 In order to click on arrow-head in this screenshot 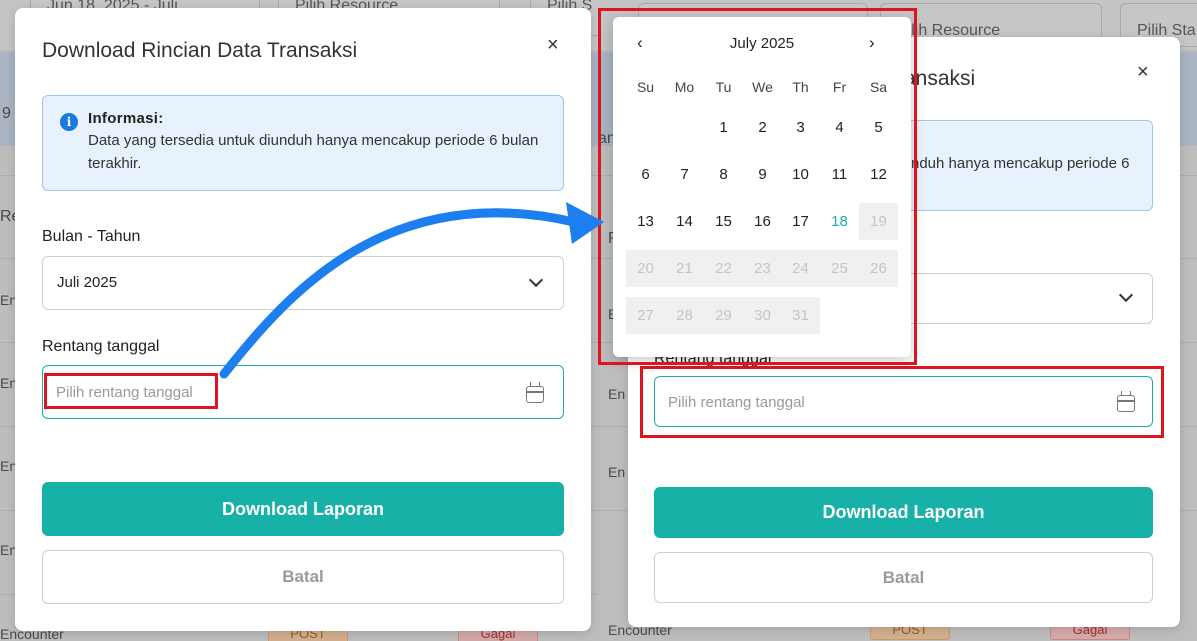, I will do `click(585, 223)`.